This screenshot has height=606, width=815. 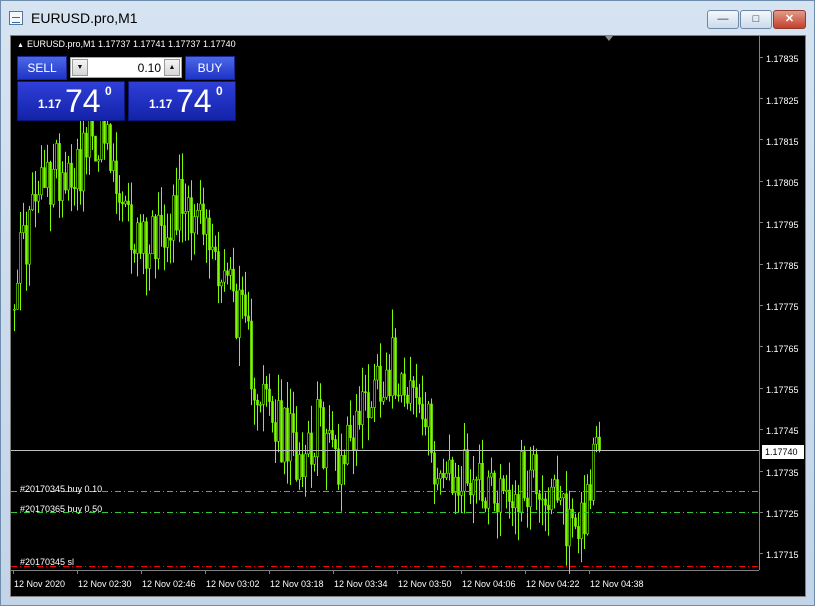 What do you see at coordinates (182, 101) in the screenshot?
I see `buy-price-button: 1.17 74 0` at bounding box center [182, 101].